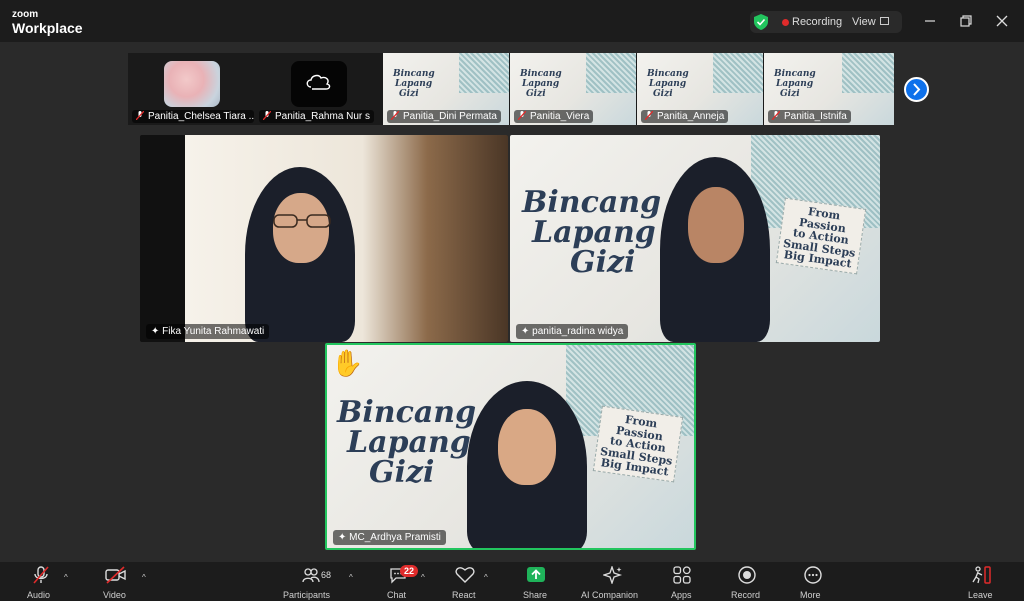 The height and width of the screenshot is (601, 1024). What do you see at coordinates (311, 575) in the screenshot?
I see `participants-icon` at bounding box center [311, 575].